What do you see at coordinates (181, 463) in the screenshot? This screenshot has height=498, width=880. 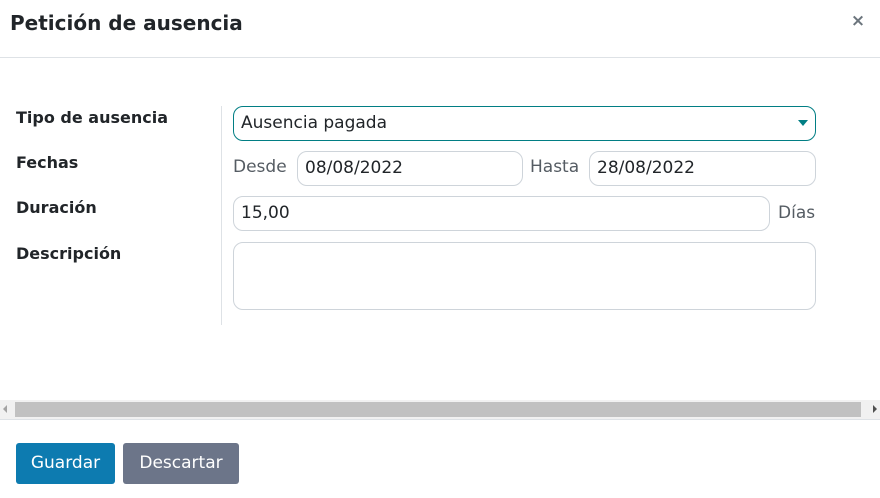 I see `discard-button: Descartar` at bounding box center [181, 463].